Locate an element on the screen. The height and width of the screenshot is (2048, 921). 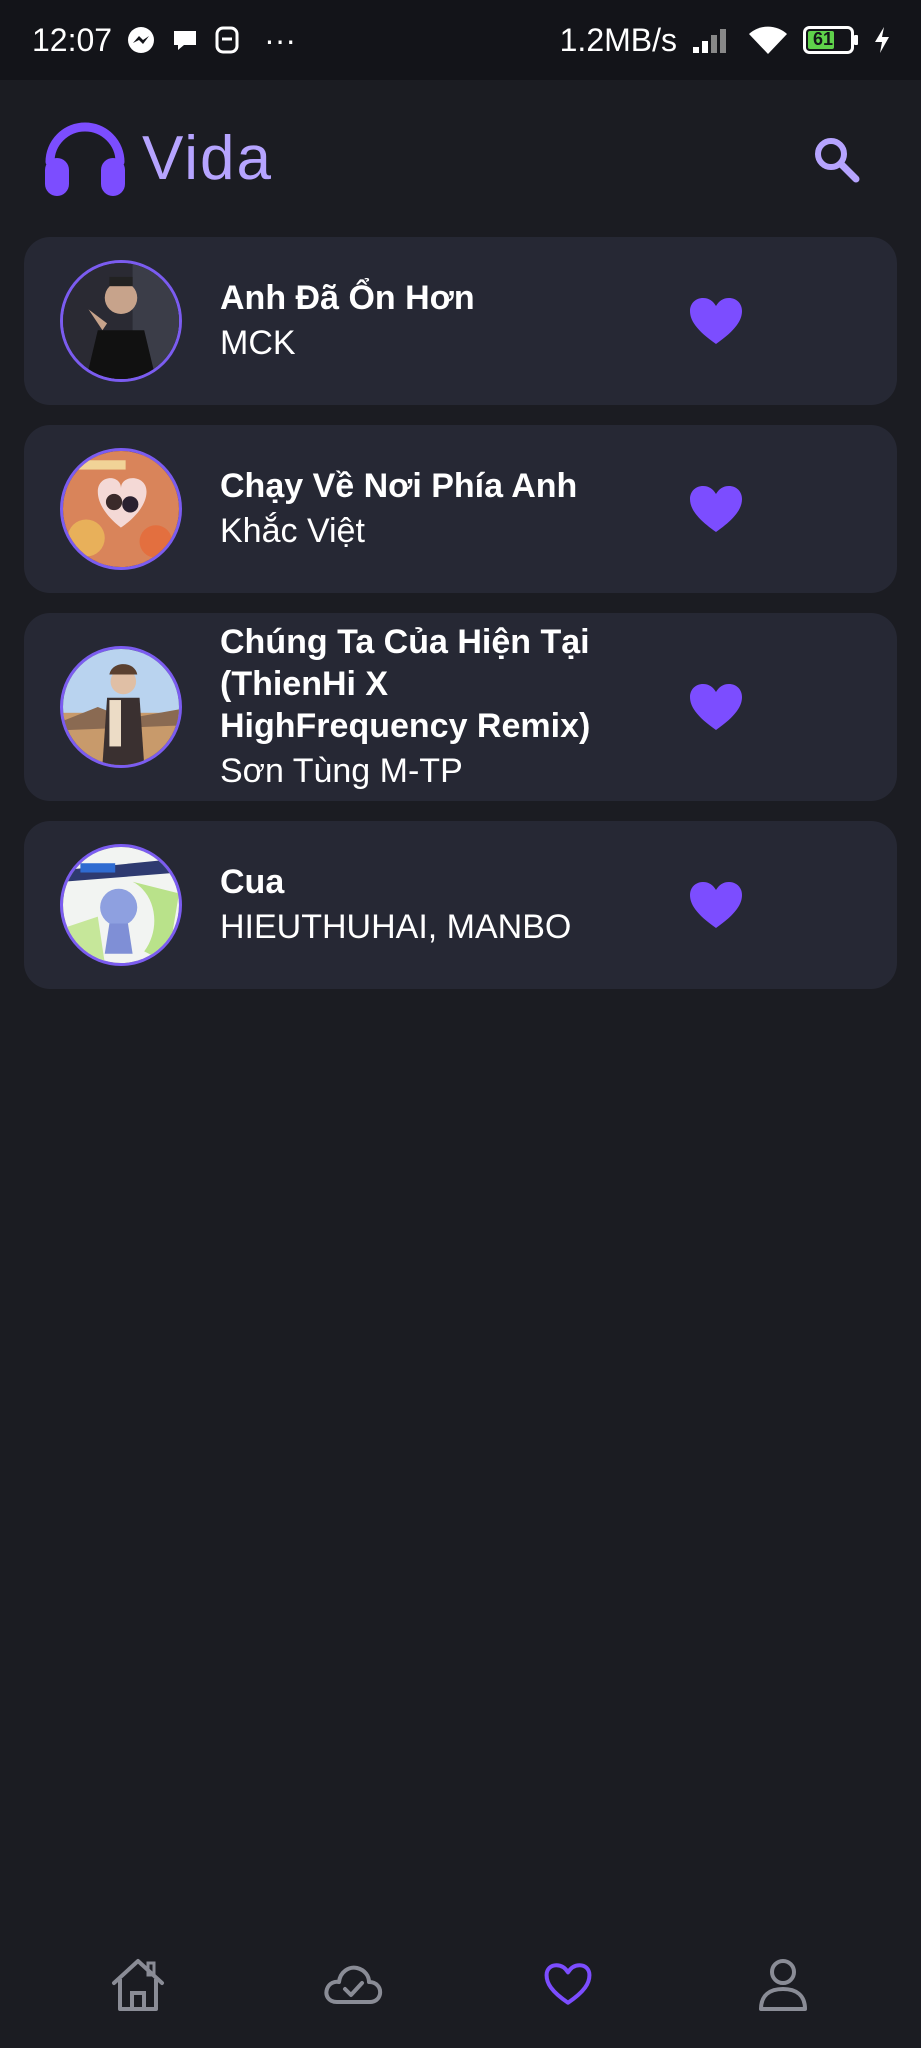
app-name: Vida is located at coordinates (207, 158).